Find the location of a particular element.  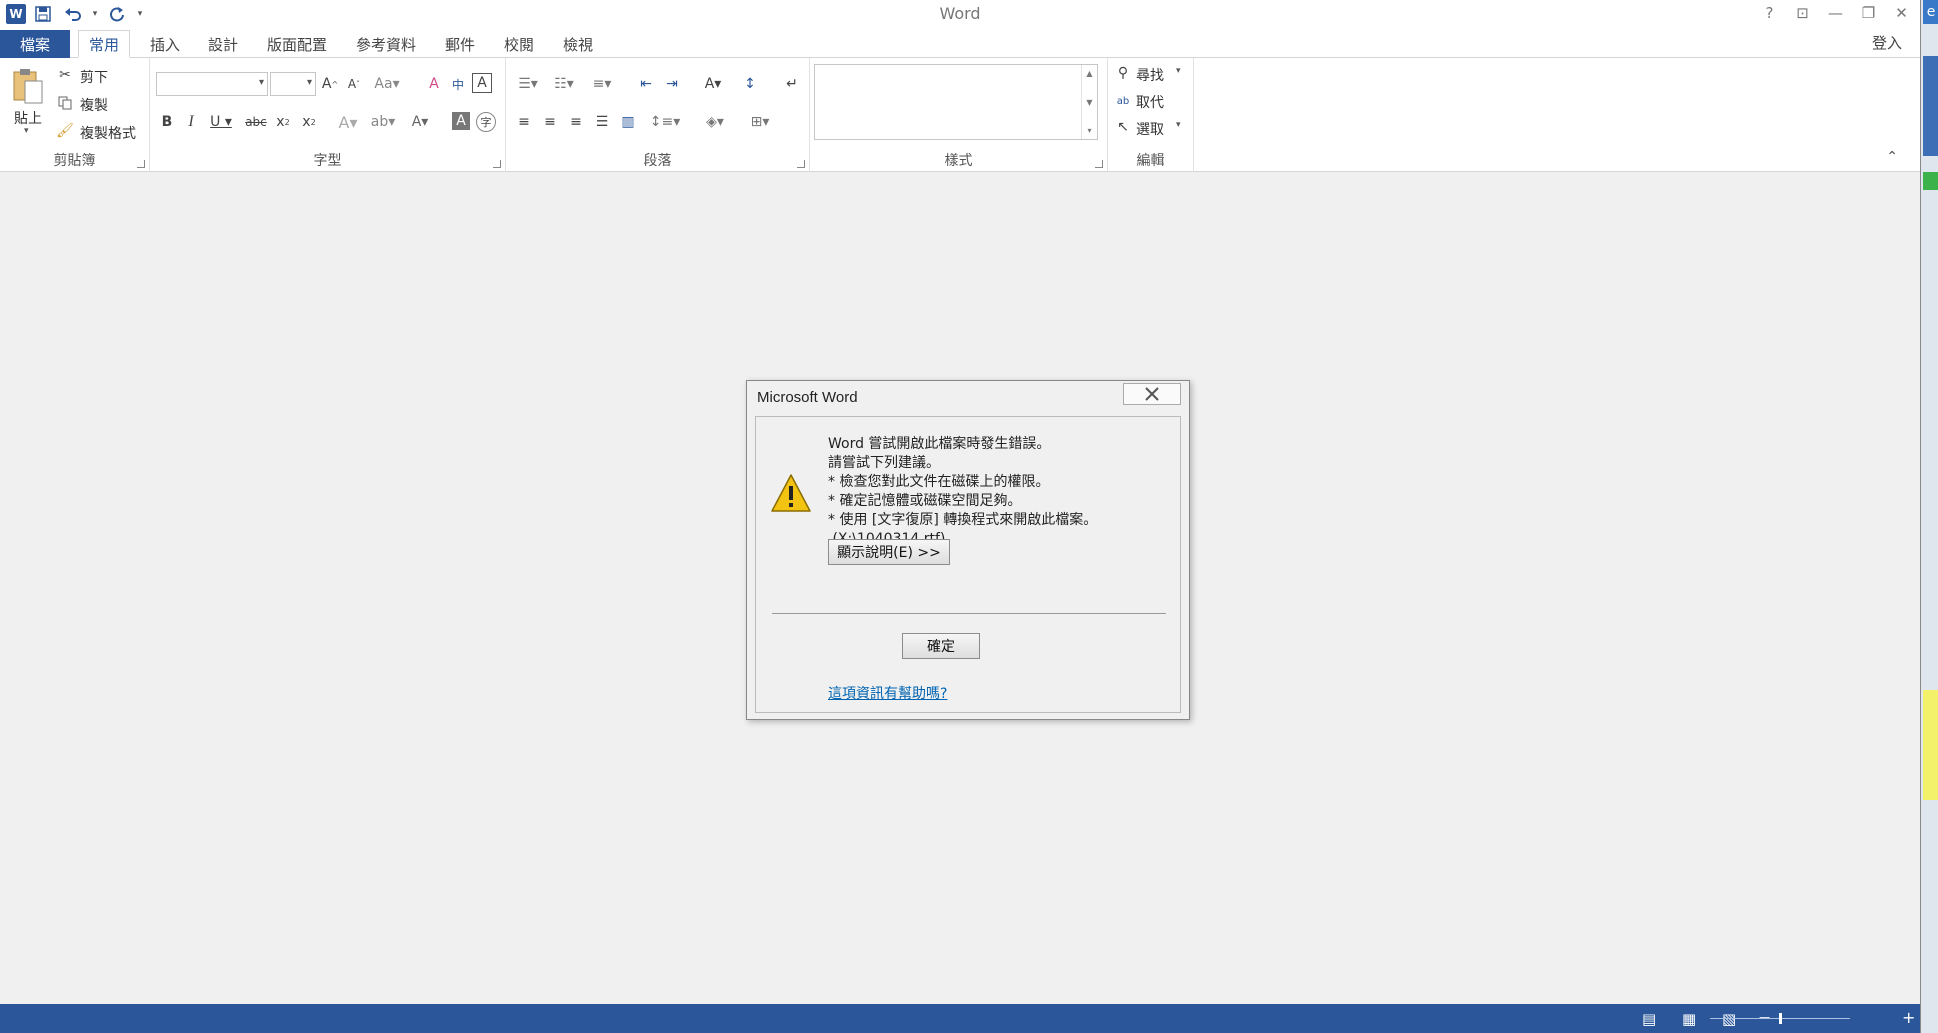

text-effects-icon: A▾ is located at coordinates (348, 122).